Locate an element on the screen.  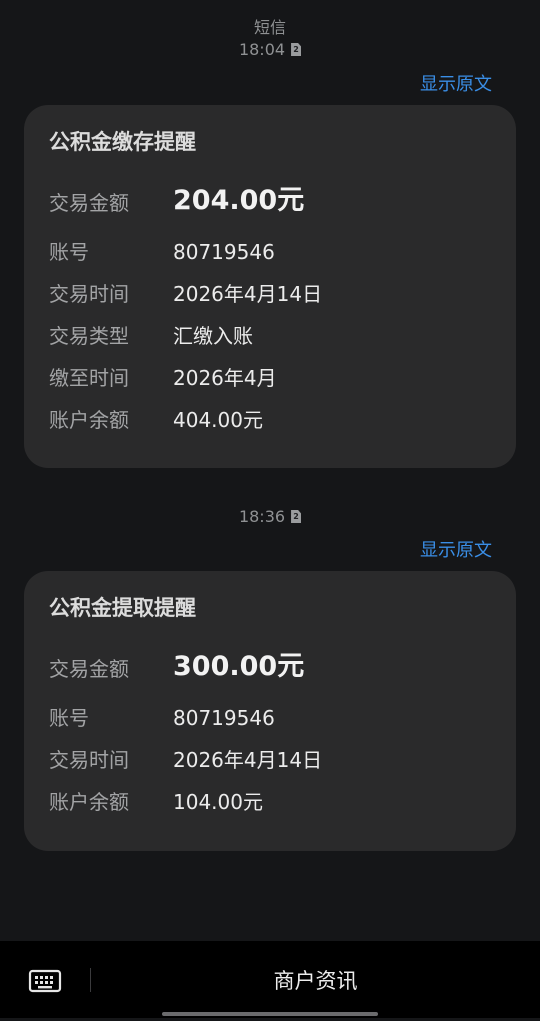
amount-value: 300.00元 is located at coordinates (239, 666).